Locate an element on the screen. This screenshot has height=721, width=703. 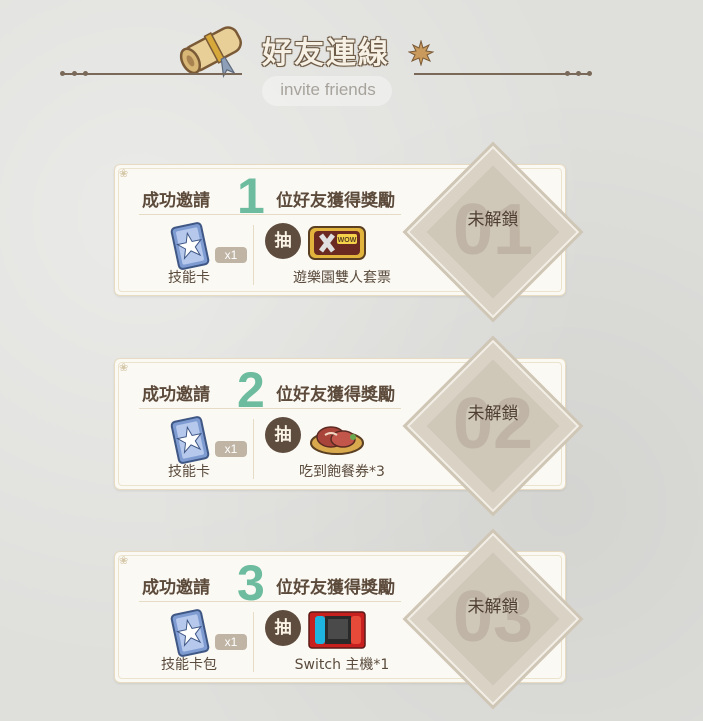
lock-diamond-1: 01 未解鎖 is located at coordinates (493, 232).